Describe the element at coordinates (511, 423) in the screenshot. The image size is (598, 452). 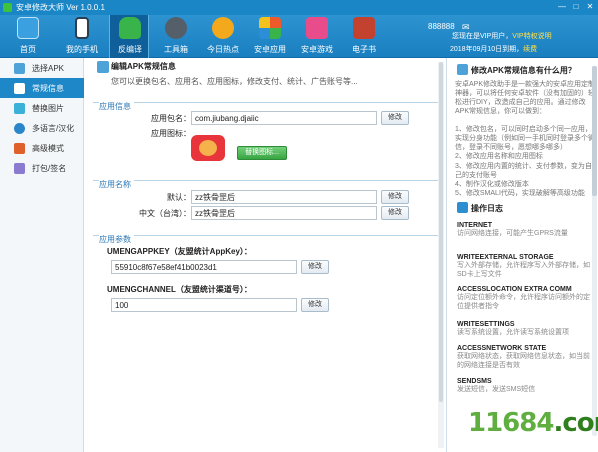
I see `watermark-text: 11684` at that location.